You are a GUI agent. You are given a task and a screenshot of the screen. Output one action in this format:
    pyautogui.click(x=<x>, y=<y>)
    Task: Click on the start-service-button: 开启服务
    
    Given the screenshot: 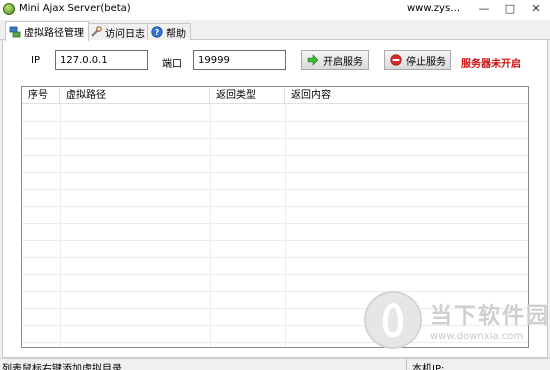 What is the action you would take?
    pyautogui.click(x=335, y=60)
    